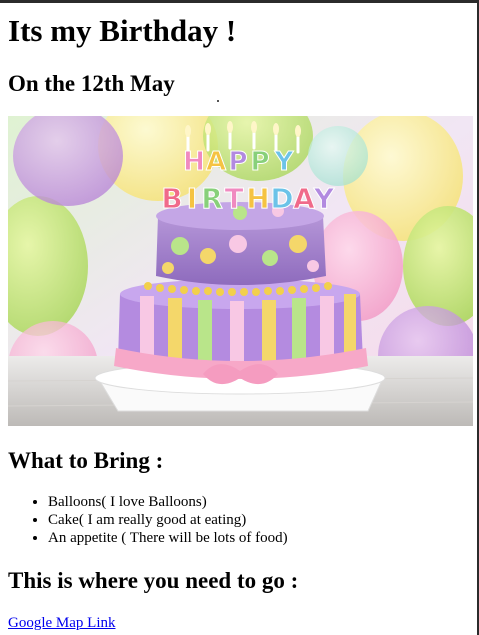  Describe the element at coordinates (192, 198) in the screenshot. I see `svg-text: I` at that location.